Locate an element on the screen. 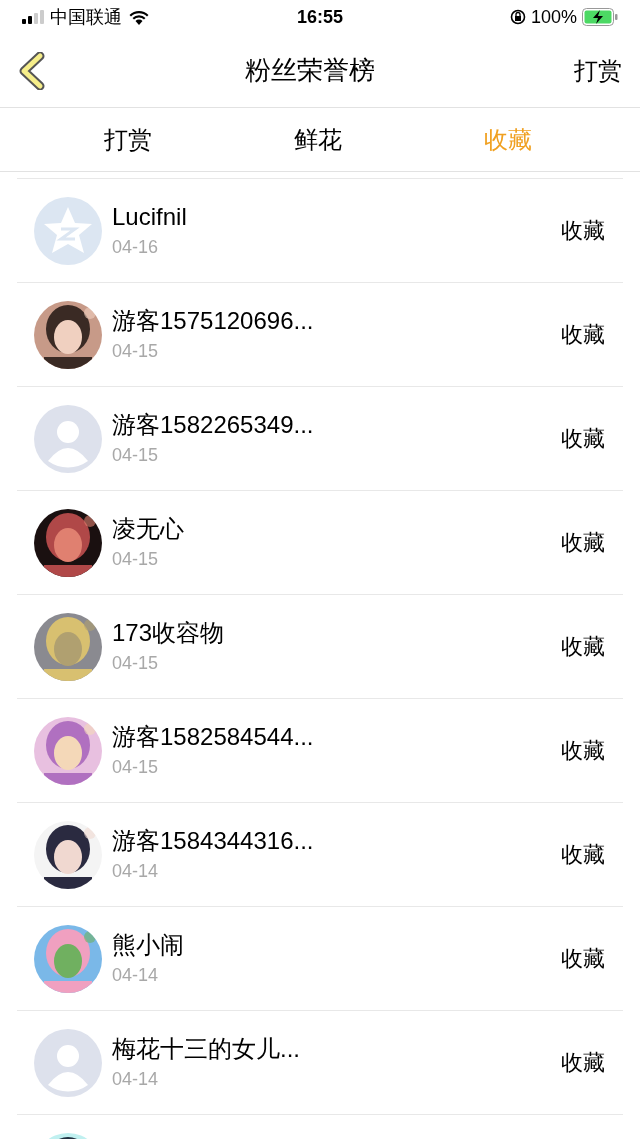 Image resolution: width=640 pixels, height=1139 pixels. signal-icon is located at coordinates (33, 17).